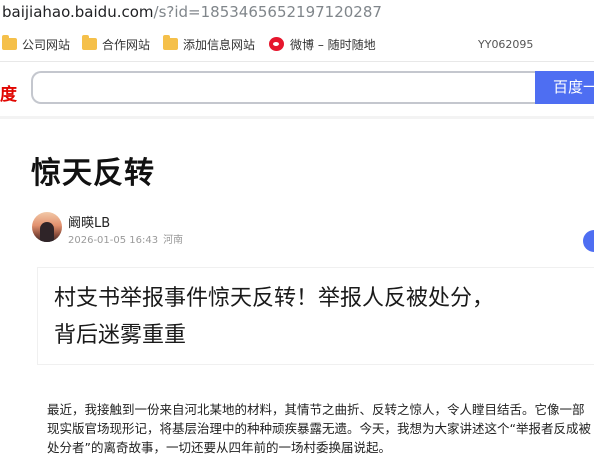 This screenshot has height=458, width=594. Describe the element at coordinates (113, 240) in the screenshot. I see `publish-datetime: 2026-01-05 16:43` at that location.